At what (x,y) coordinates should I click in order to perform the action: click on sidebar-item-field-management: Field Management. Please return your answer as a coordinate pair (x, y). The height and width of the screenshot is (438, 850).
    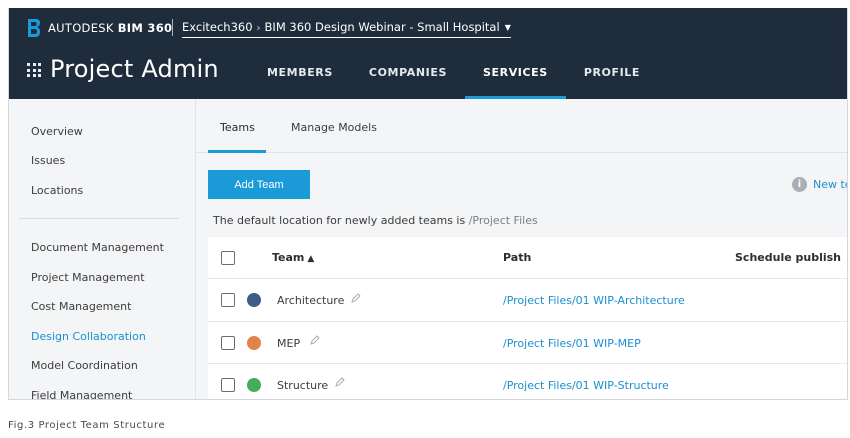
    Looking at the image, I should click on (81, 394).